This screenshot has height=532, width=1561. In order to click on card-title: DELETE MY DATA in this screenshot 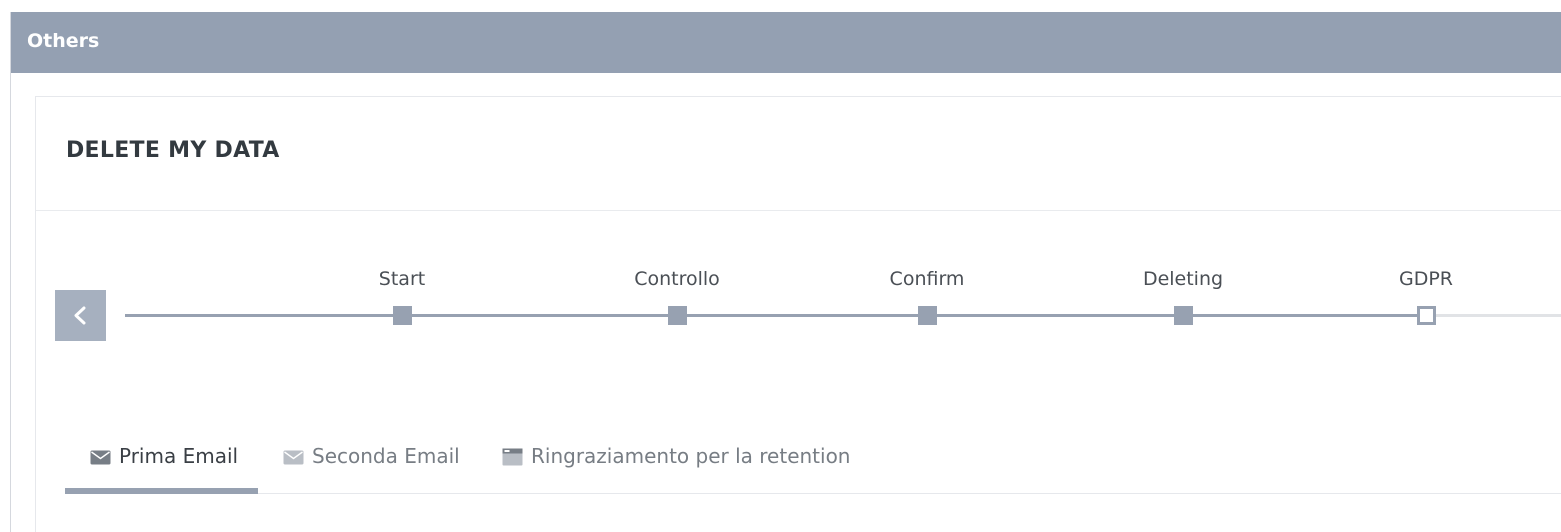, I will do `click(173, 150)`.